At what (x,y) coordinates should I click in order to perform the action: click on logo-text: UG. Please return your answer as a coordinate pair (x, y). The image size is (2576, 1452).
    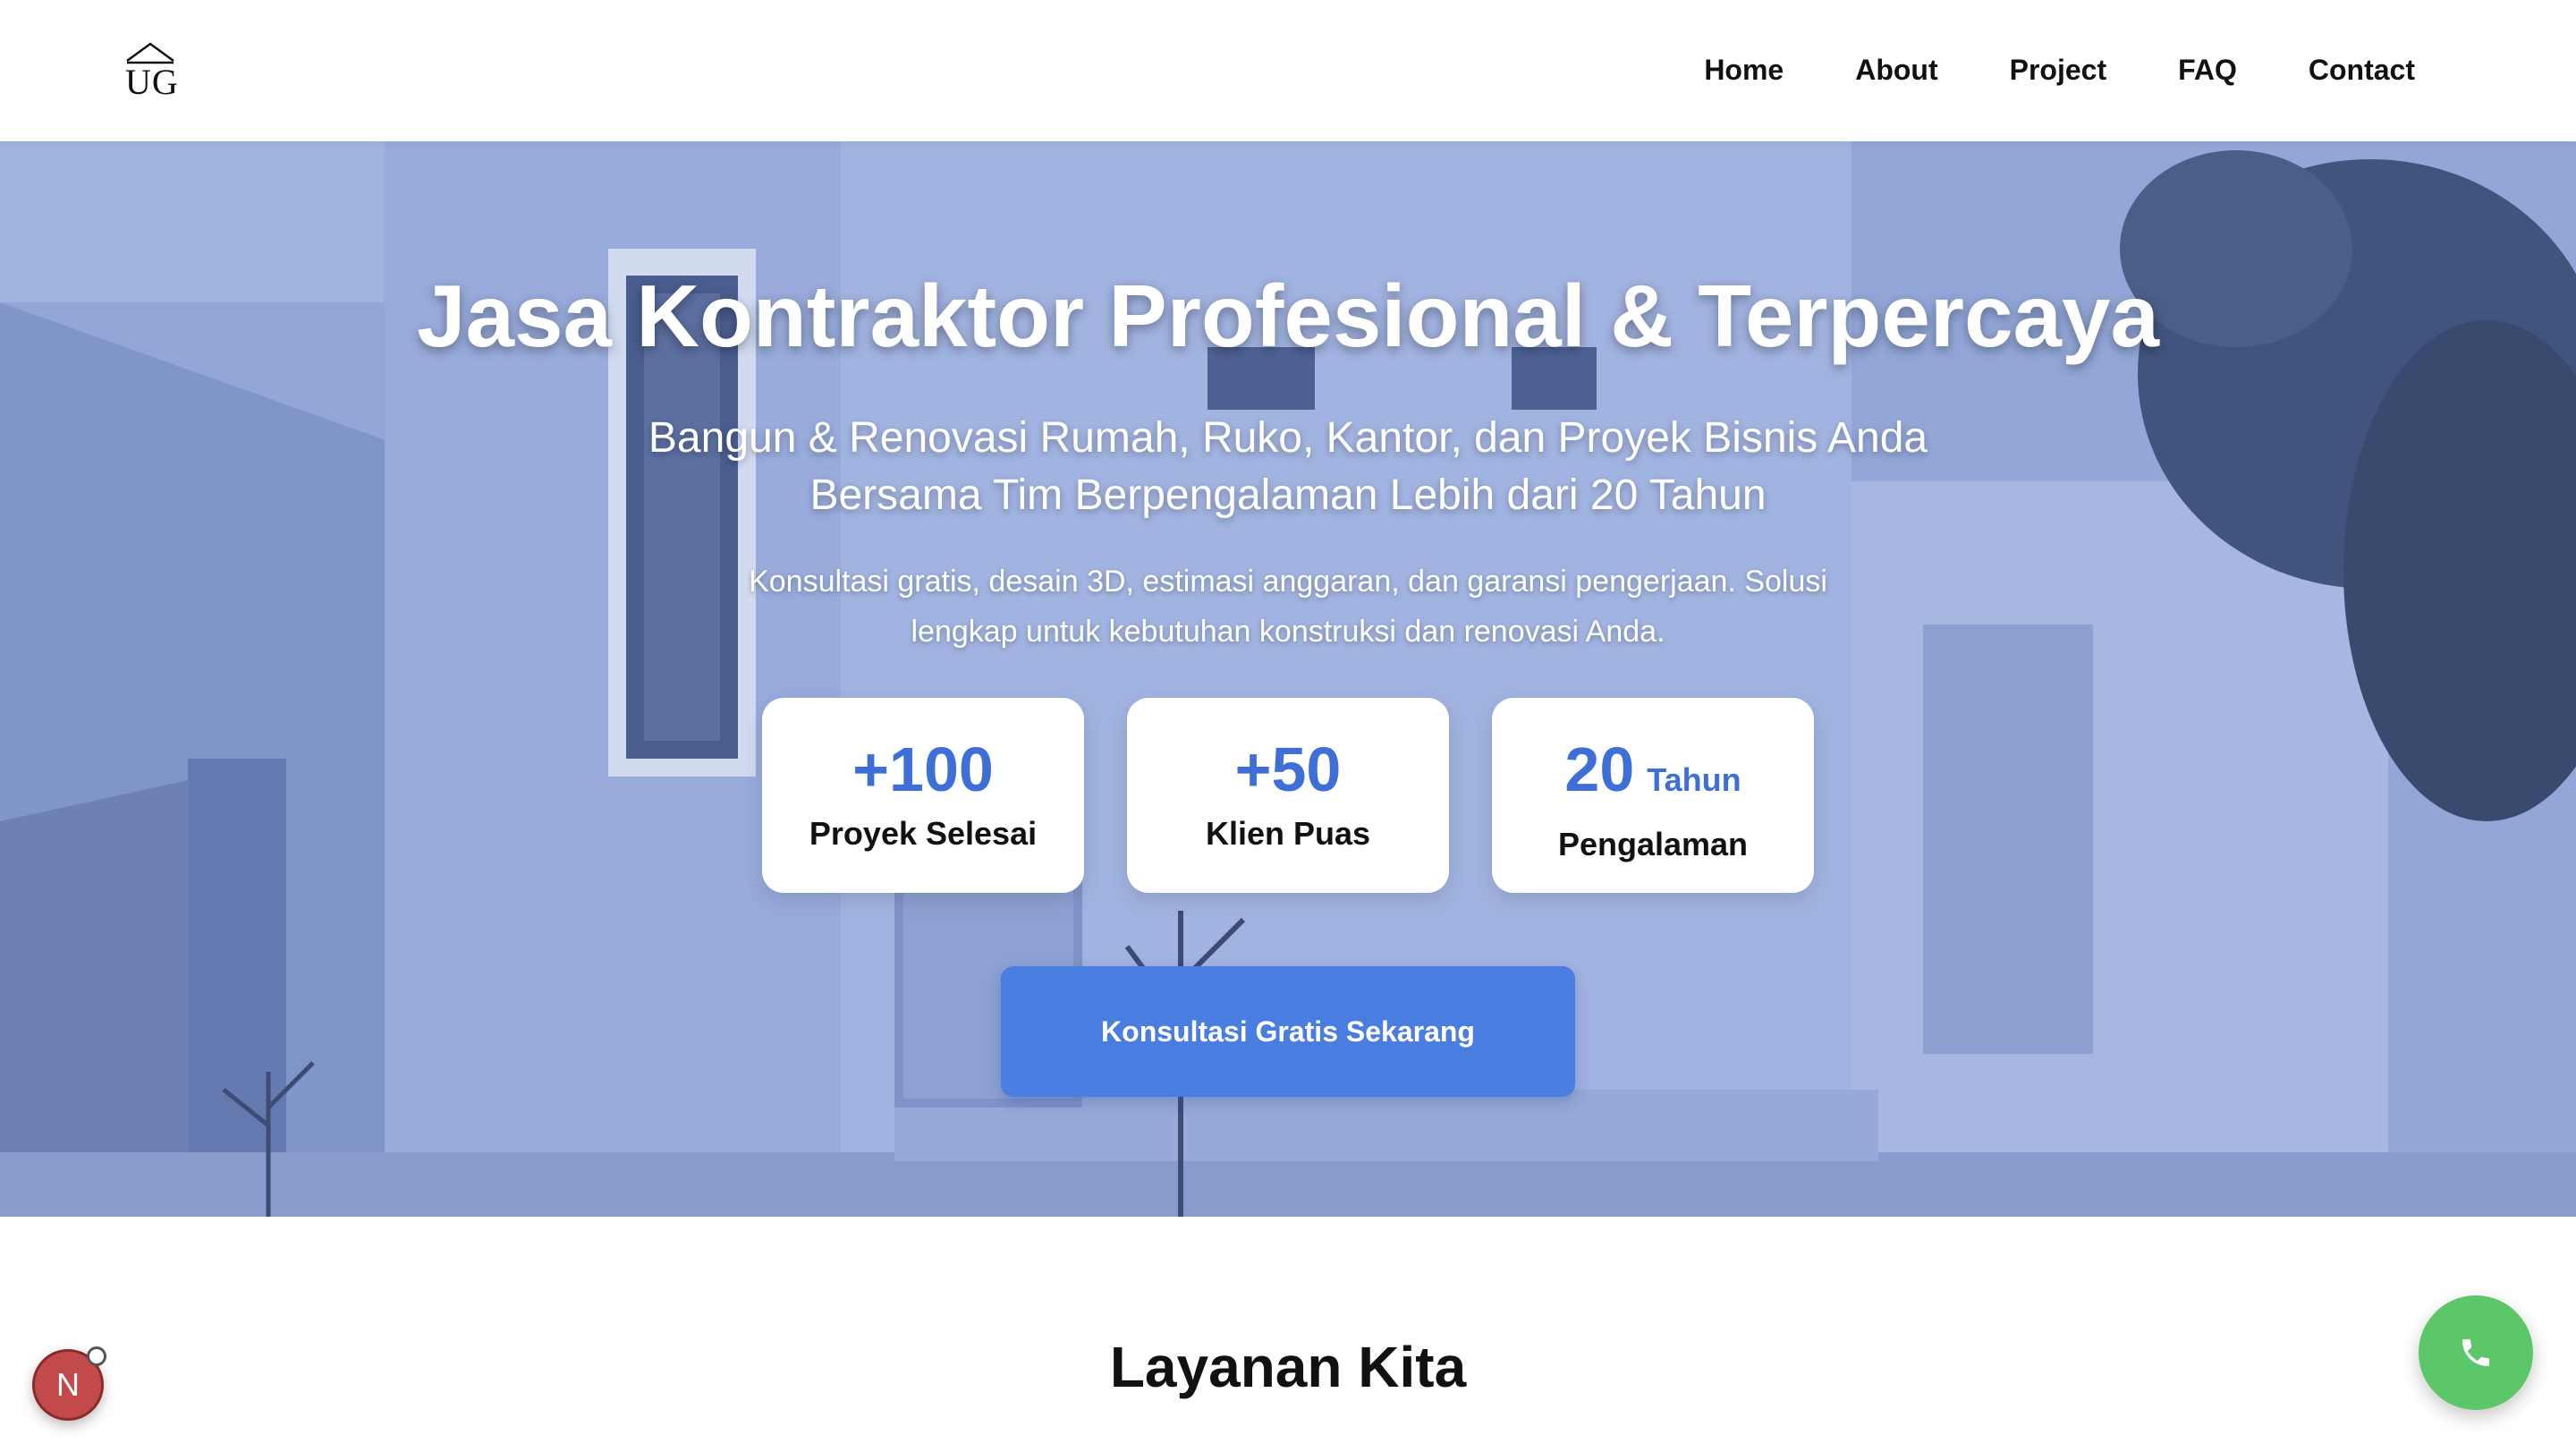
    Looking at the image, I should click on (152, 82).